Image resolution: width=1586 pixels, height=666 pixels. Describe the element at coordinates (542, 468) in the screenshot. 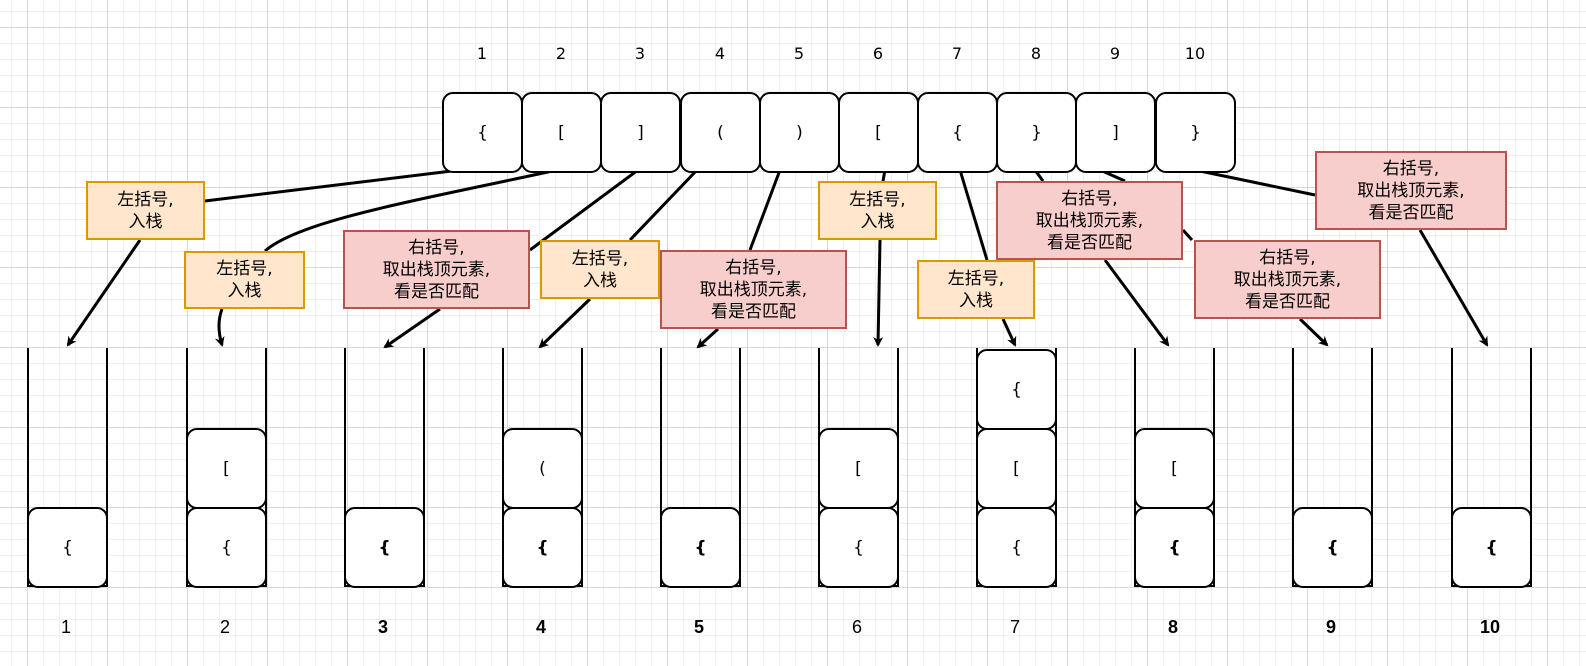

I see `stack-item: (` at that location.